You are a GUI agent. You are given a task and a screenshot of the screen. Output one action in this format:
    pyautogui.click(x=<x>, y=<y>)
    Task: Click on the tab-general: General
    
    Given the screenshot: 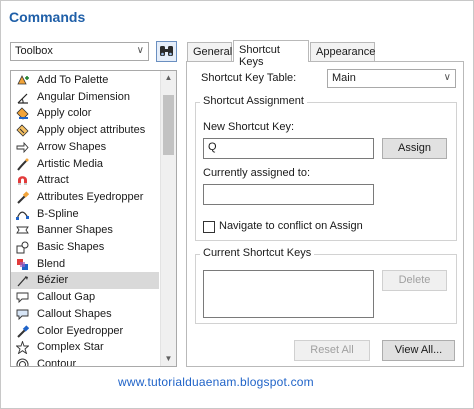 What is the action you would take?
    pyautogui.click(x=209, y=51)
    